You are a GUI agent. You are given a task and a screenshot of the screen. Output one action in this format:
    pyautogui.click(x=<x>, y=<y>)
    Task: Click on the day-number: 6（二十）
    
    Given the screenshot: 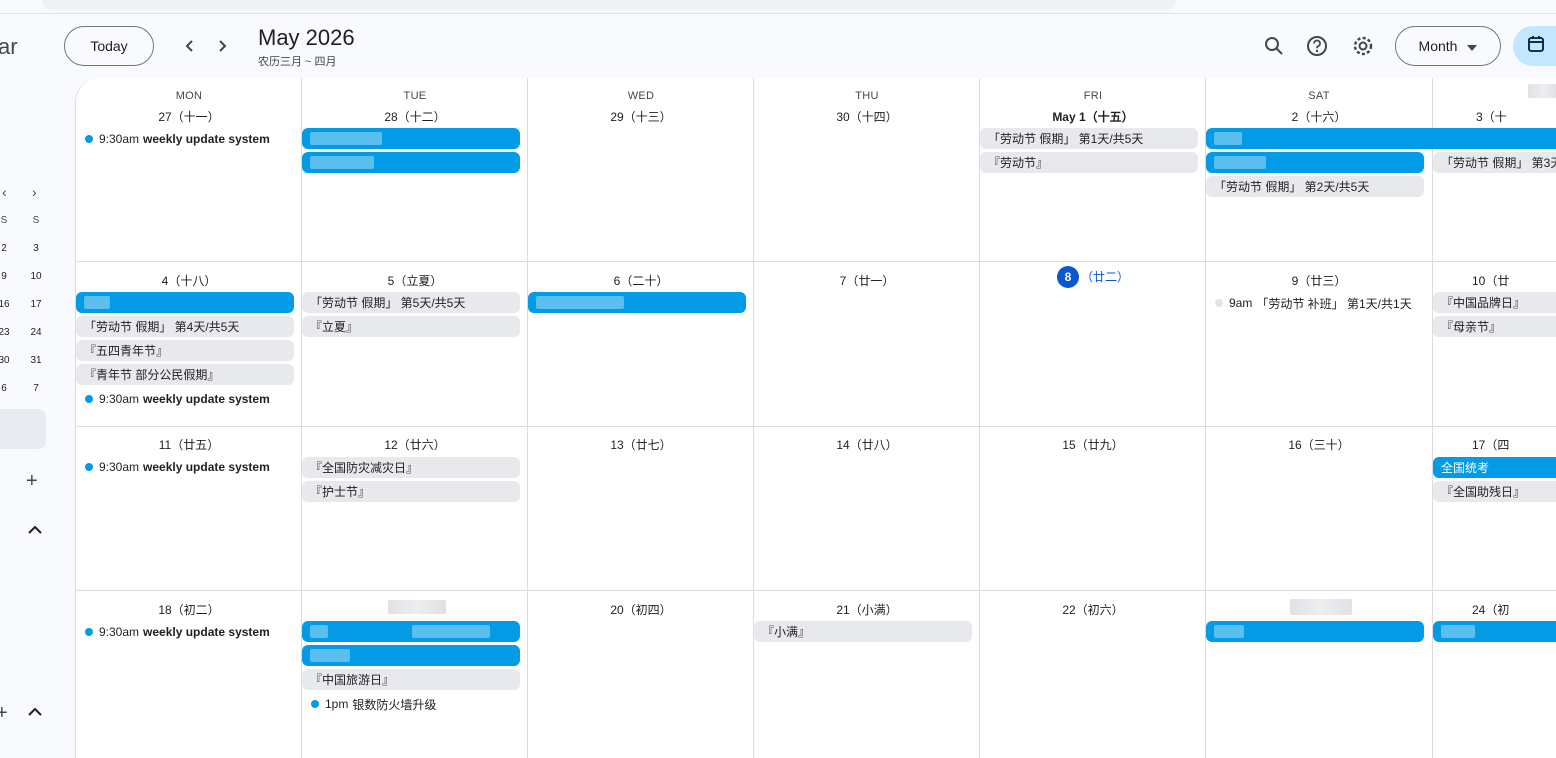 What is the action you would take?
    pyautogui.click(x=641, y=280)
    